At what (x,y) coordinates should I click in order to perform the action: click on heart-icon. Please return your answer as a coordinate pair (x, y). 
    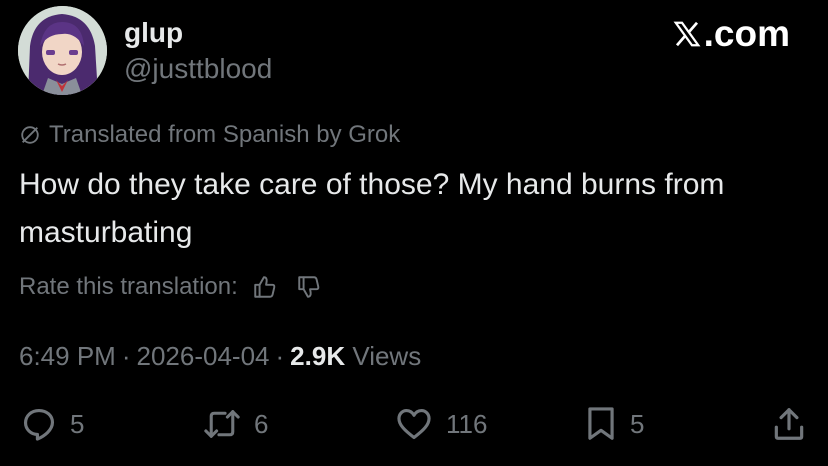
    Looking at the image, I should click on (414, 424).